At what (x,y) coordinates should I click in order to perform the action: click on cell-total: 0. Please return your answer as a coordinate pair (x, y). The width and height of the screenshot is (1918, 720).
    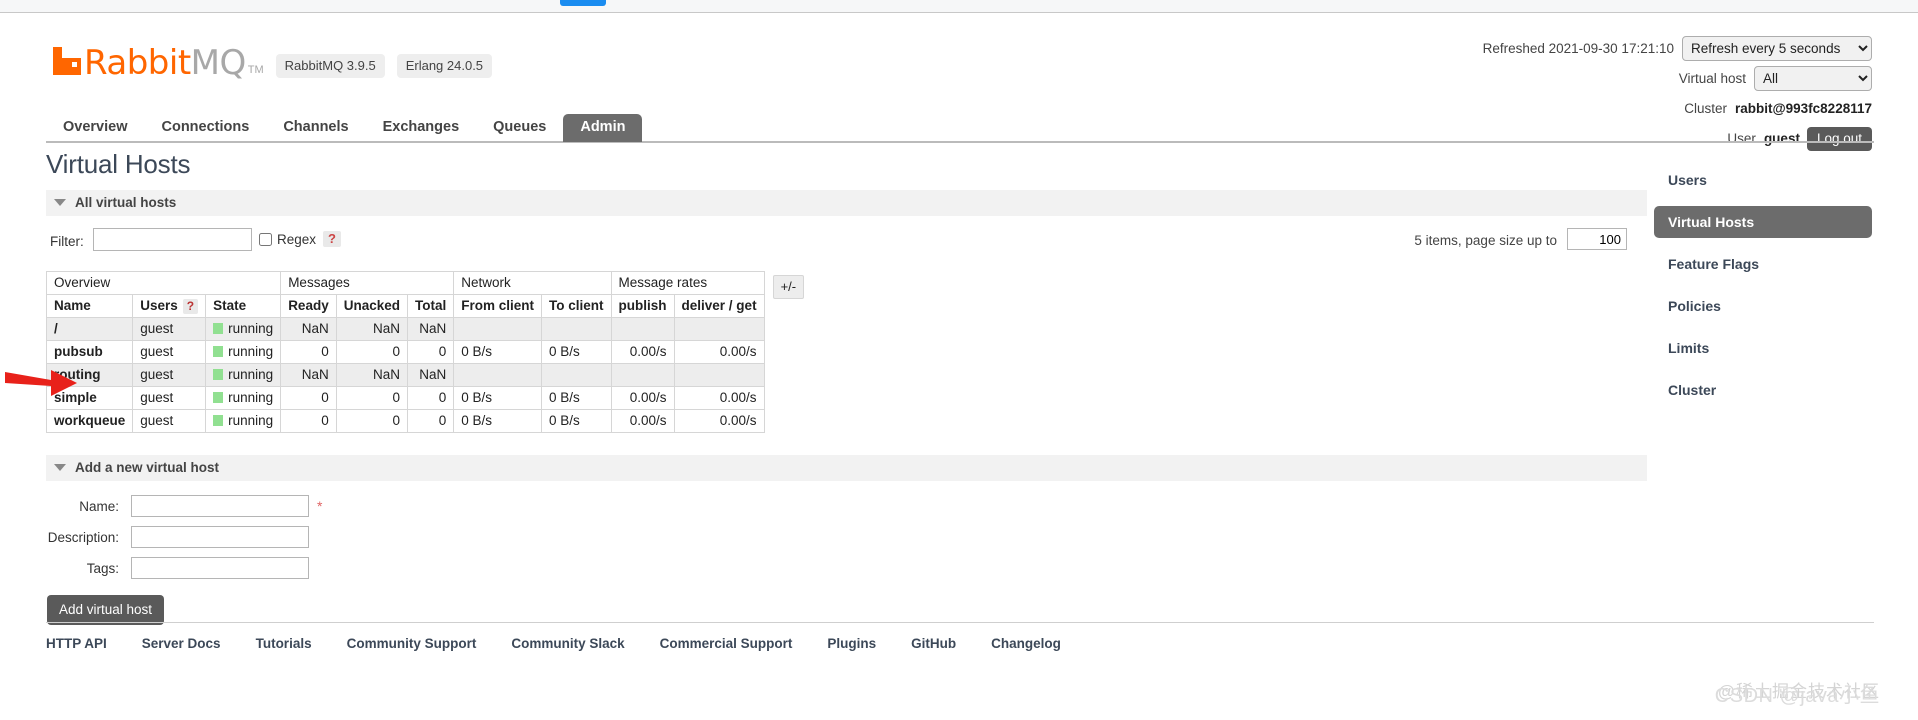
    Looking at the image, I should click on (430, 421).